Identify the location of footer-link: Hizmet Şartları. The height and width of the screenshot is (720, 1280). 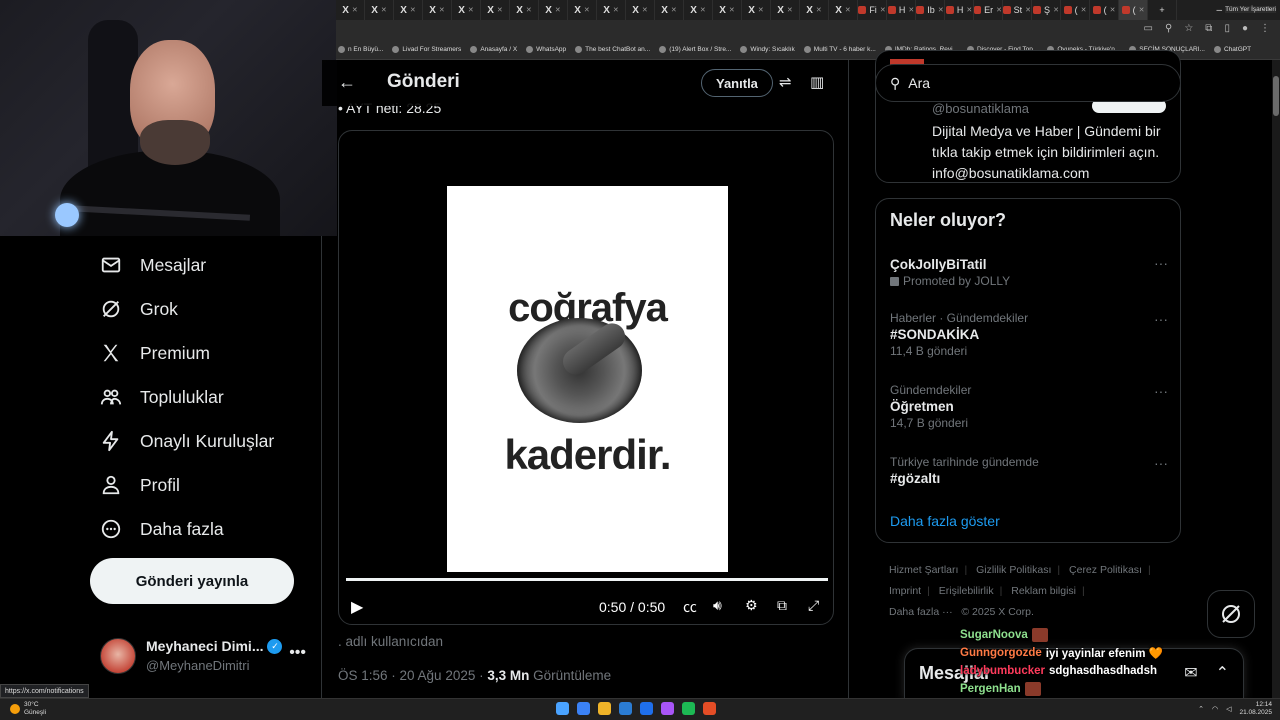
(923, 570).